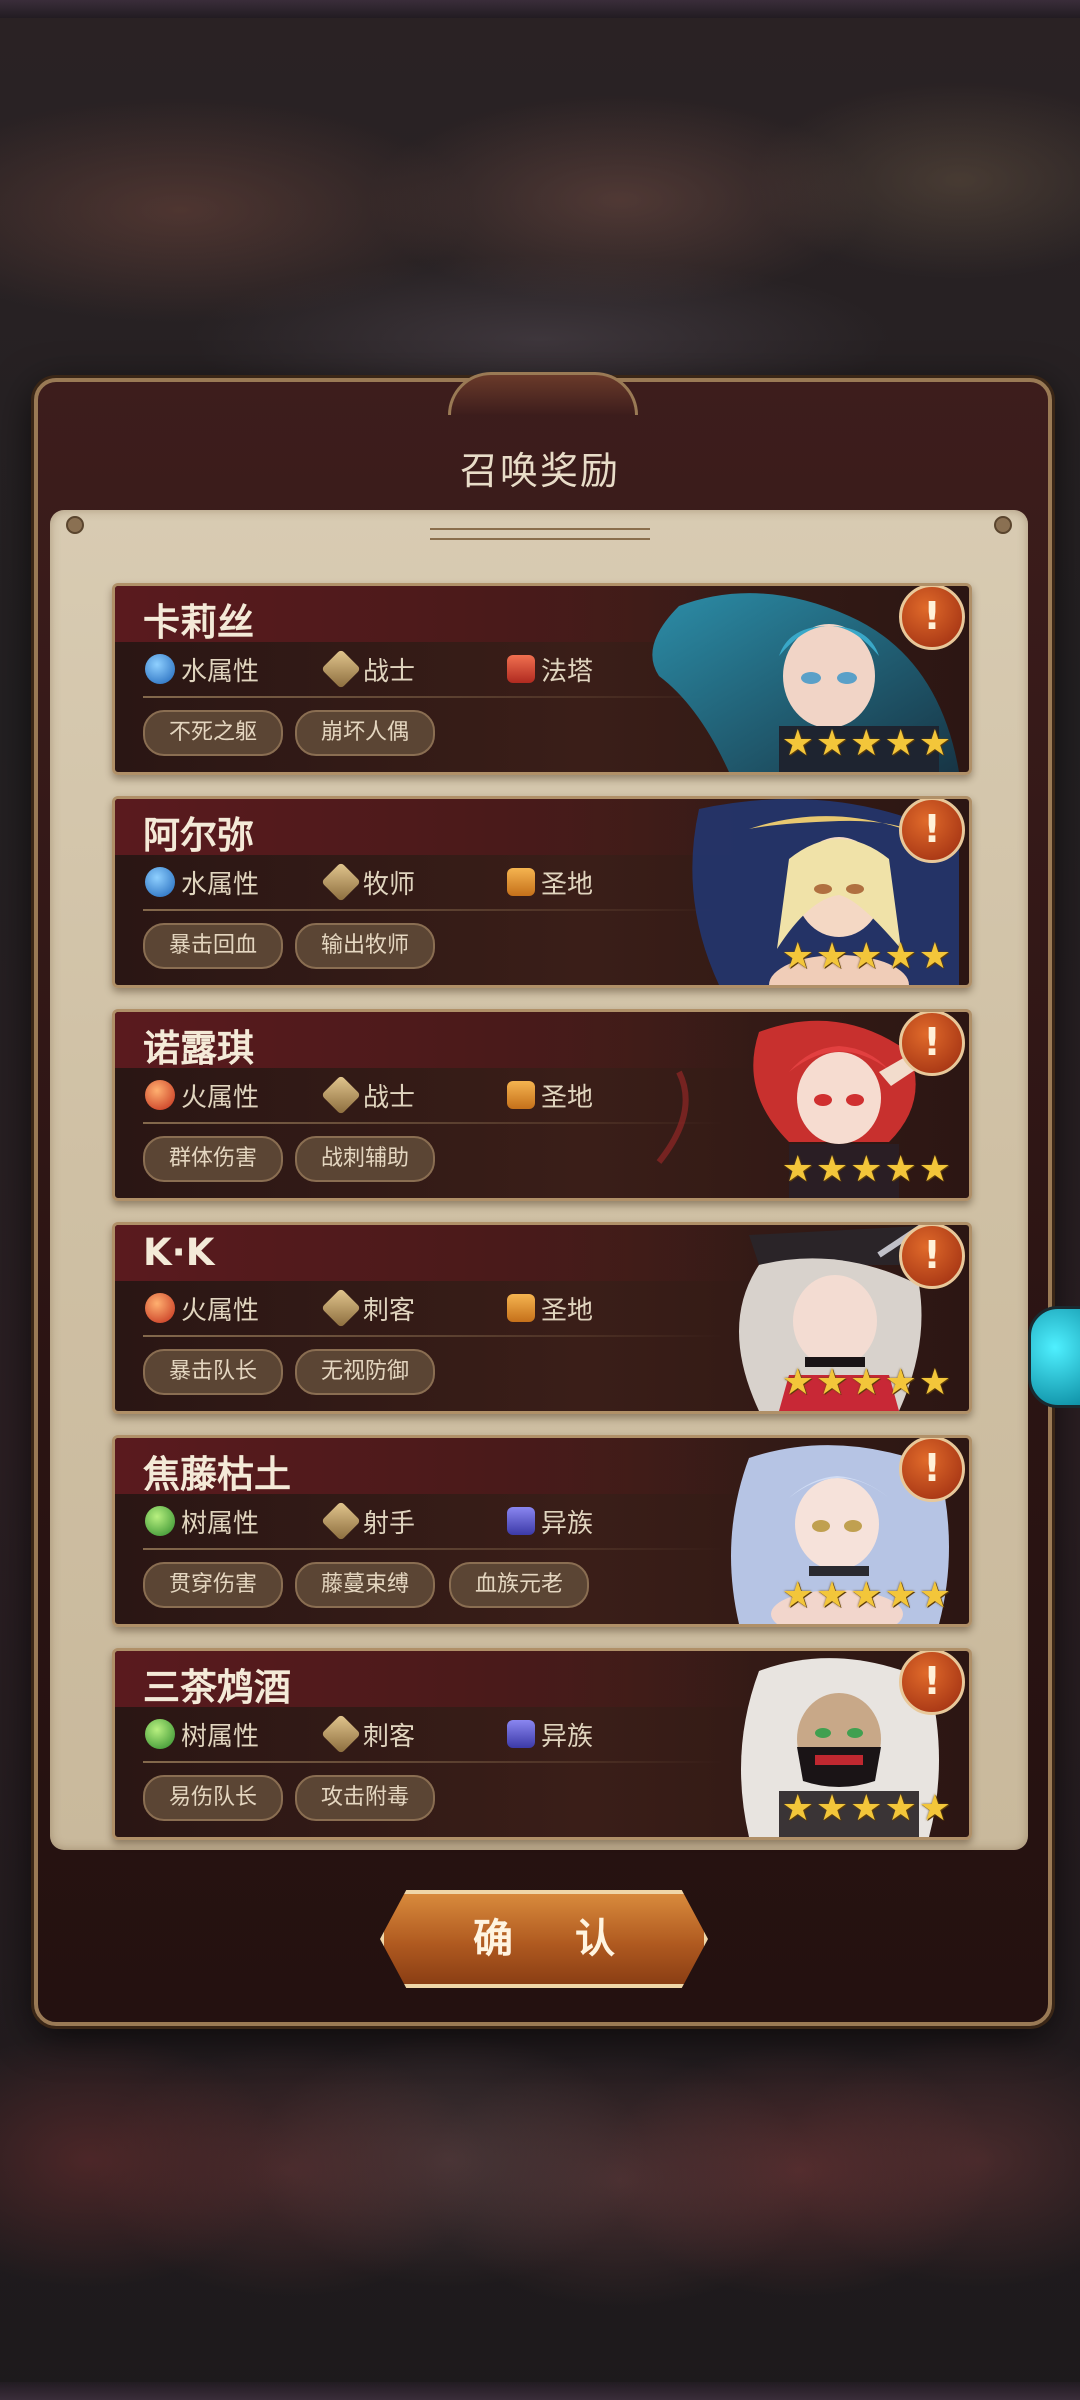  I want to click on class-attr: 射手, so click(368, 1521).